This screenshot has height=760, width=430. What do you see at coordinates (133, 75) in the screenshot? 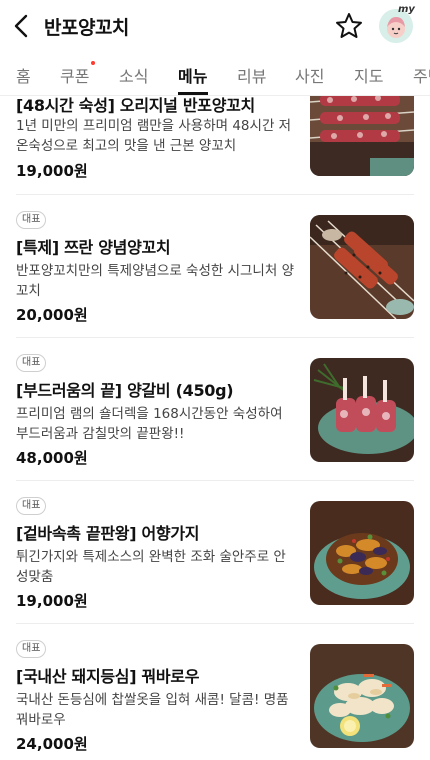
I see `tab-news: 소식` at bounding box center [133, 75].